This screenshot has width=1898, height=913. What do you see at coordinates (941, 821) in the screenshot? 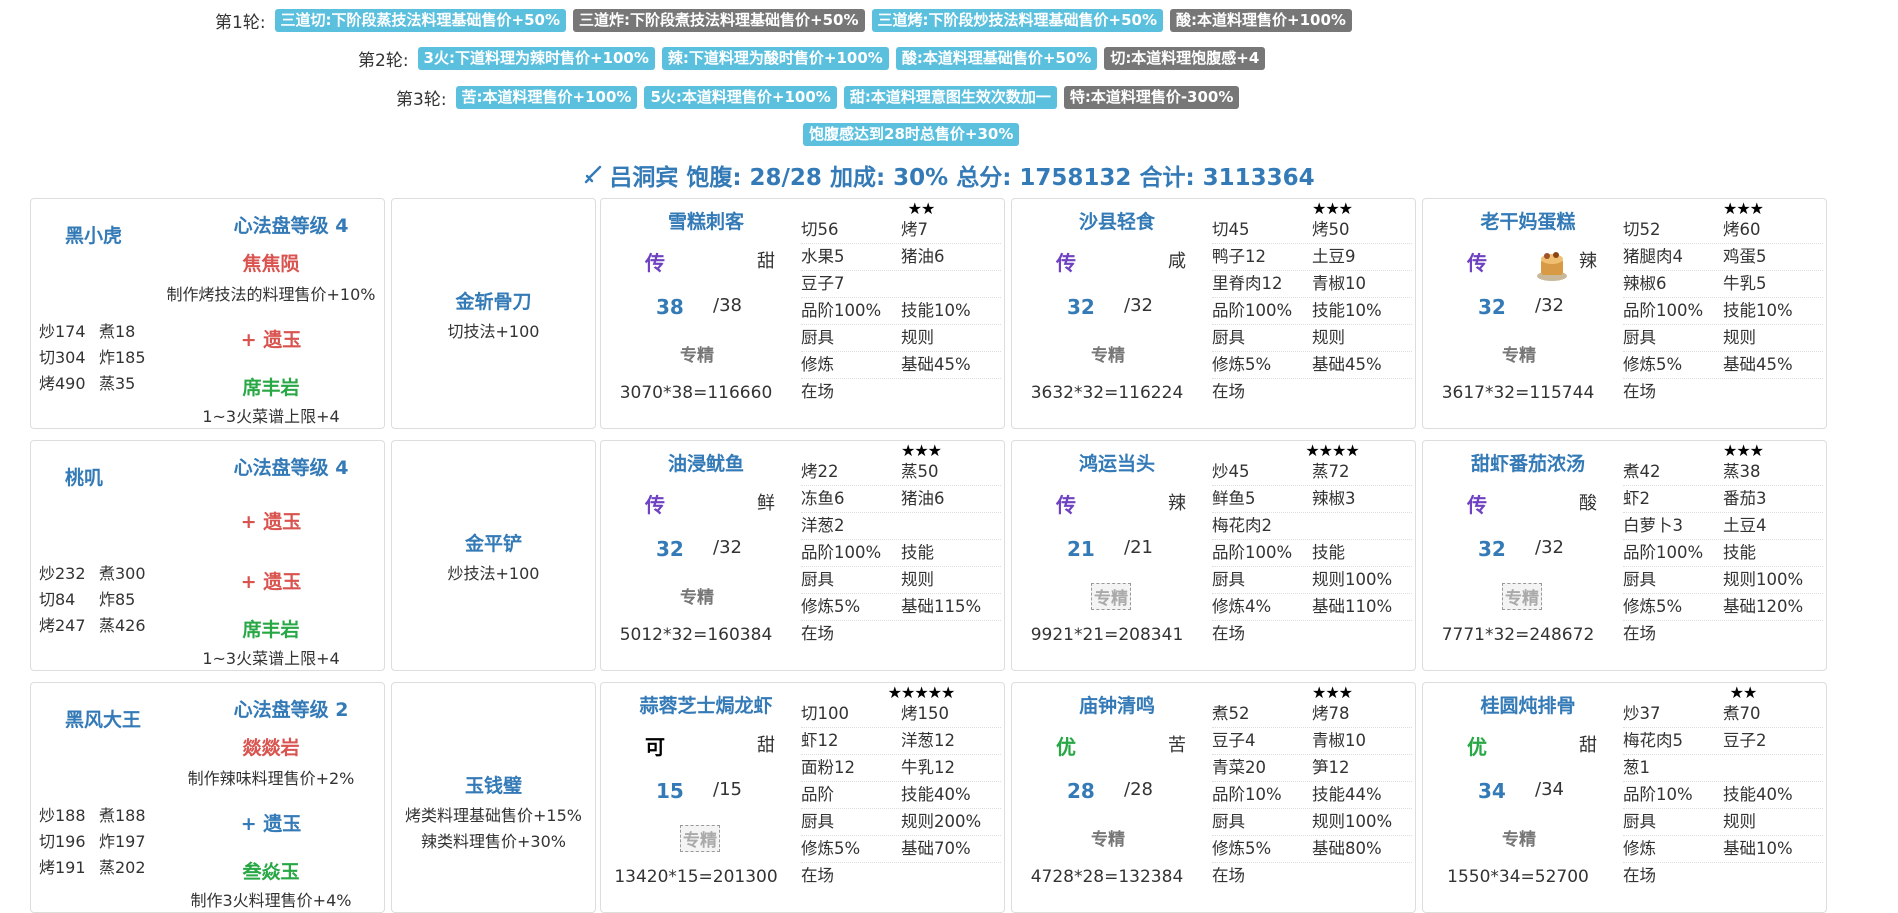
I see `detail-cell: 规则200%` at bounding box center [941, 821].